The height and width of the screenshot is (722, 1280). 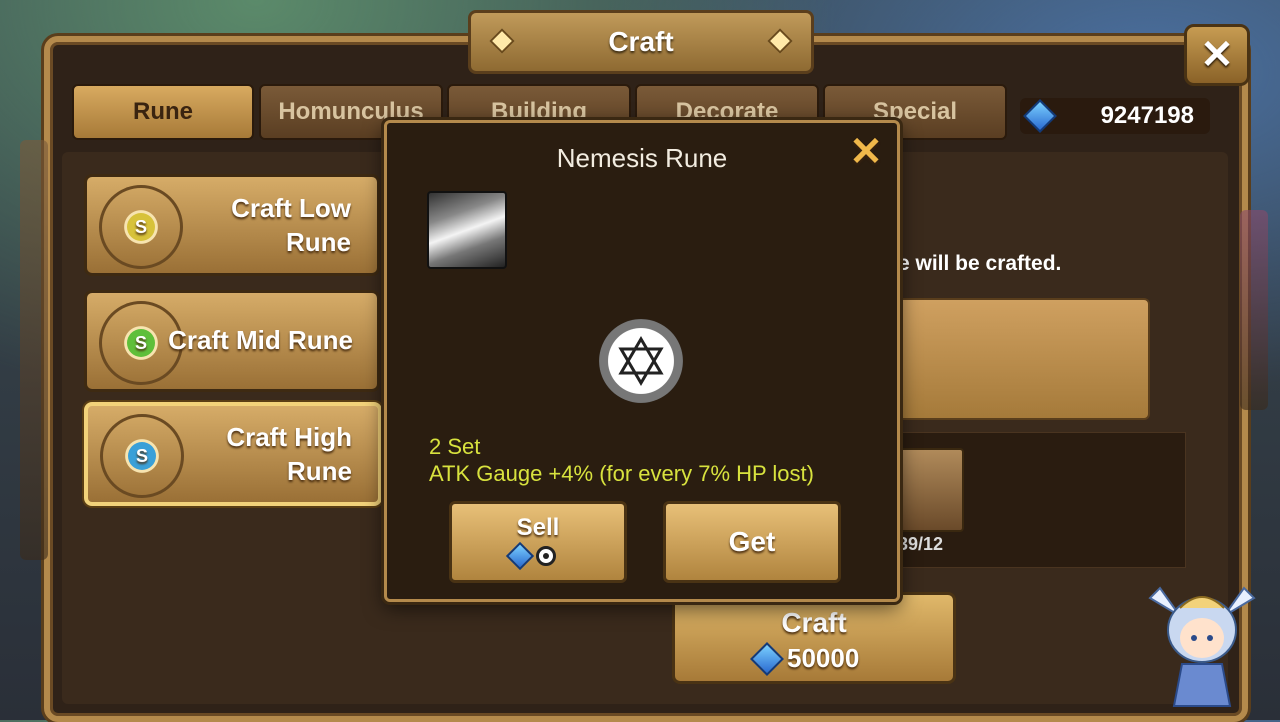 I want to click on craft-button: Craft 50000, so click(x=814, y=638).